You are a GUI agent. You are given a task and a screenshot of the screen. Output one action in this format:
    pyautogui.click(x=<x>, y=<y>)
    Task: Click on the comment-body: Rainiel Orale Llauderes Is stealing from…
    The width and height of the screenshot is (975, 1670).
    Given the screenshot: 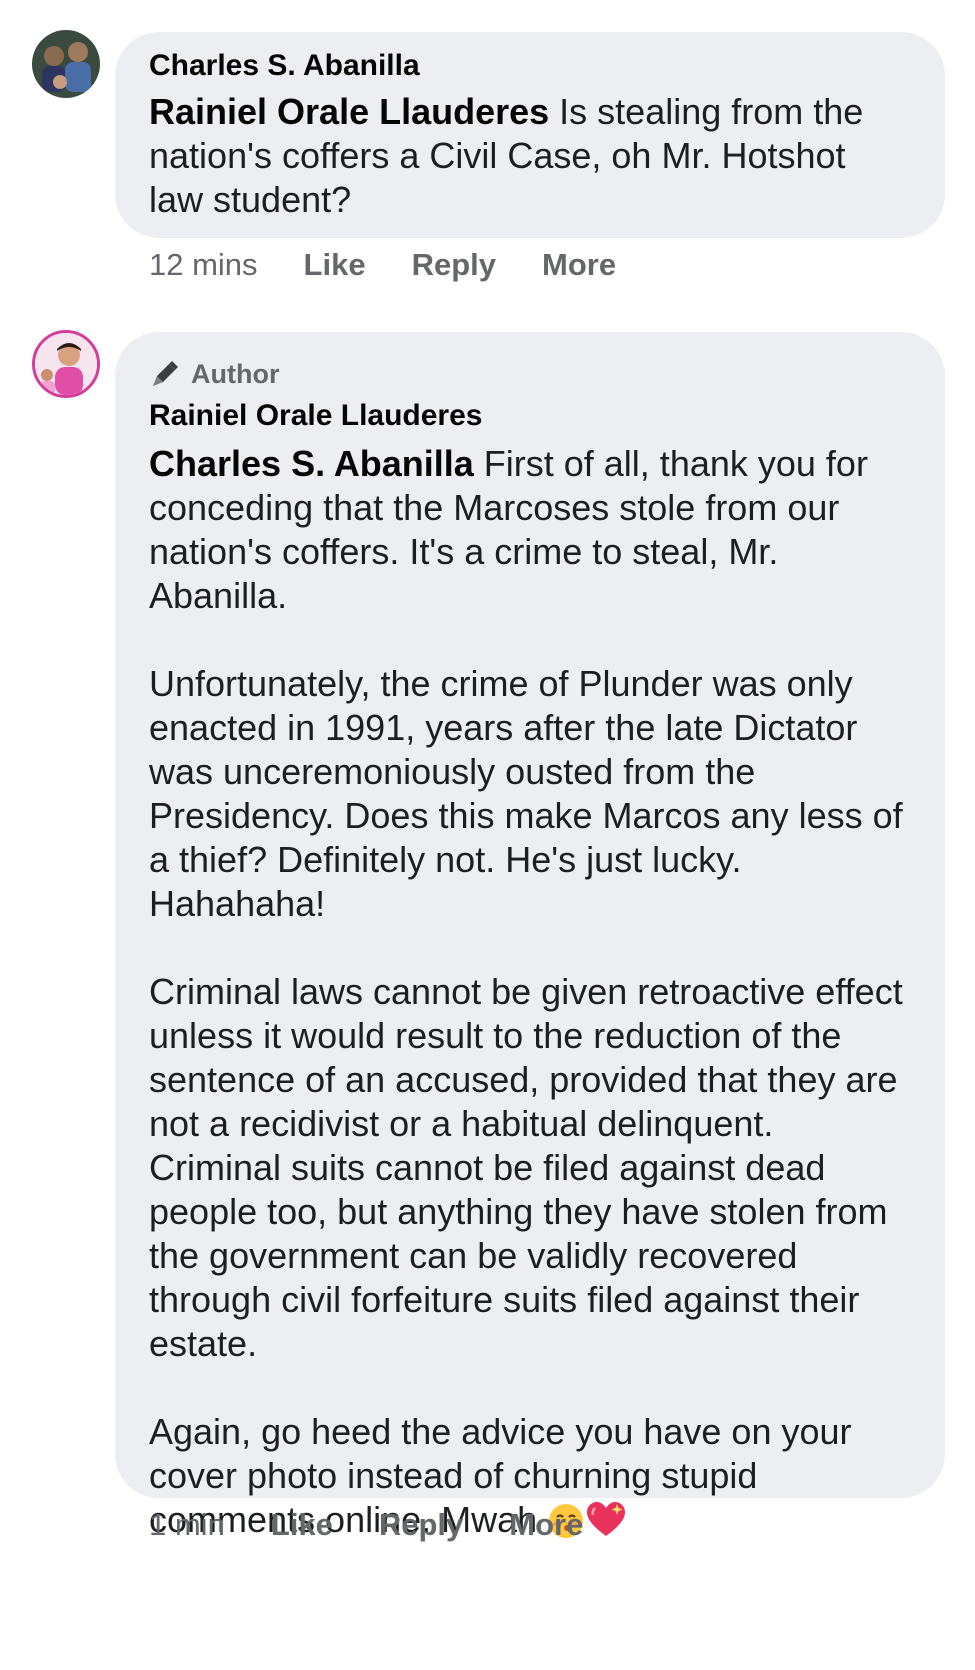 What is the action you would take?
    pyautogui.click(x=527, y=156)
    